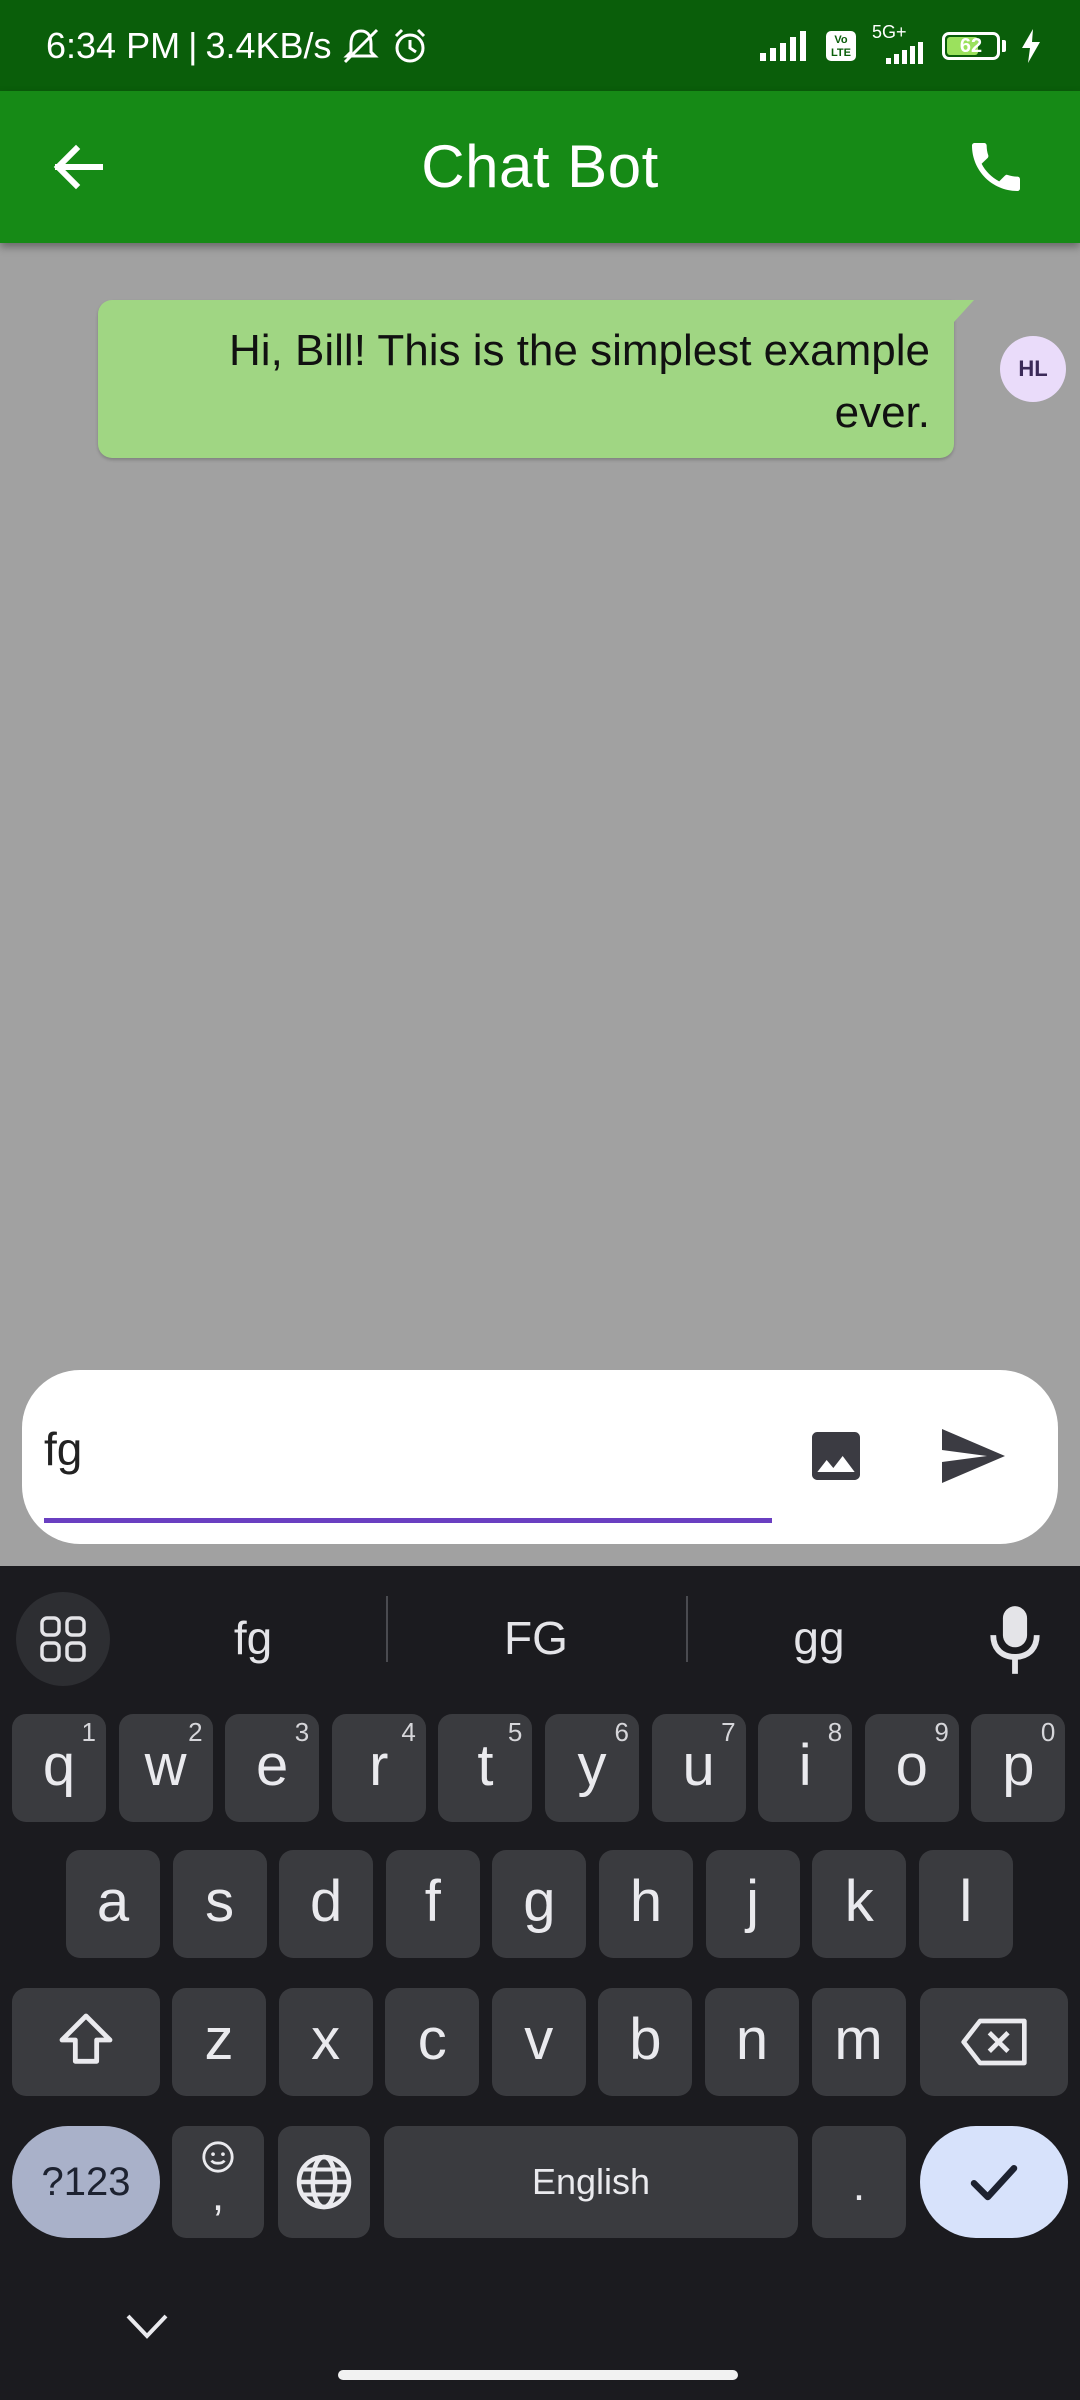  Describe the element at coordinates (302, 1732) in the screenshot. I see `key-hint: 3` at that location.